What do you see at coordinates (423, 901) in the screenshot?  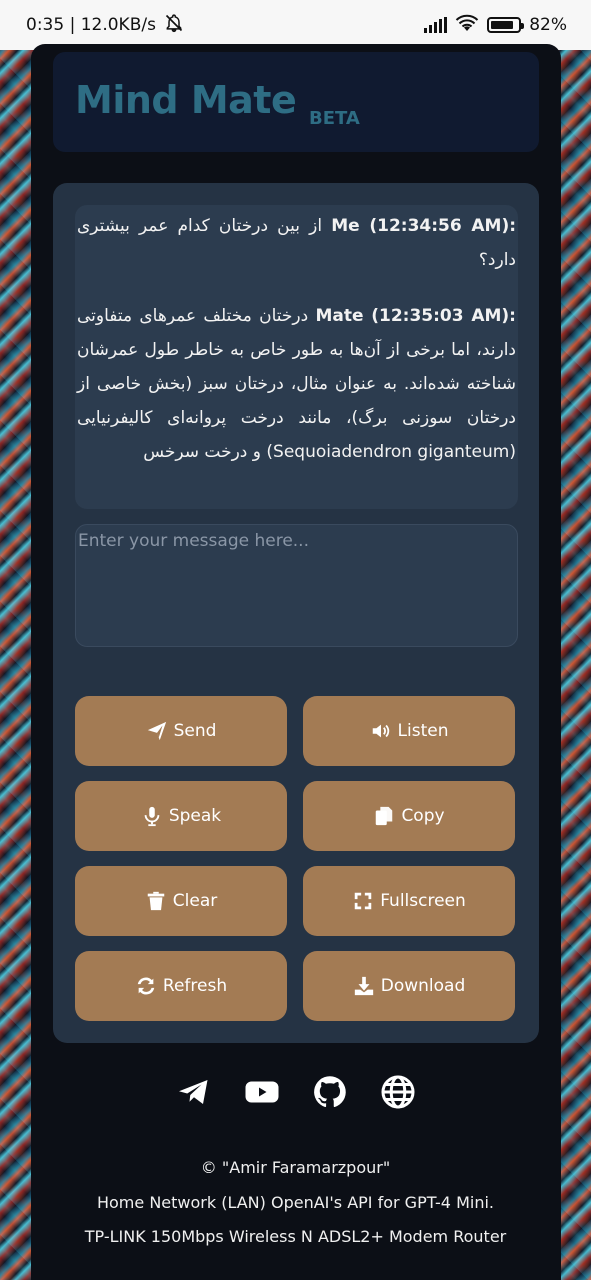 I see `fullscreen-label: Fullscreen` at bounding box center [423, 901].